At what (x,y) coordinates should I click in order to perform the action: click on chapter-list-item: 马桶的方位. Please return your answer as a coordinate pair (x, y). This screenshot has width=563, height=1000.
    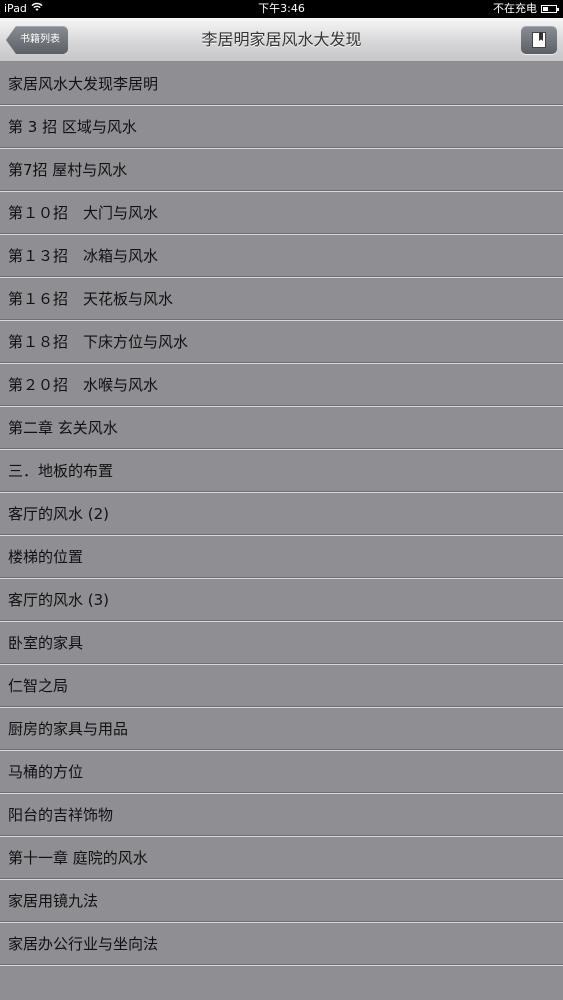
    Looking at the image, I should click on (281, 772).